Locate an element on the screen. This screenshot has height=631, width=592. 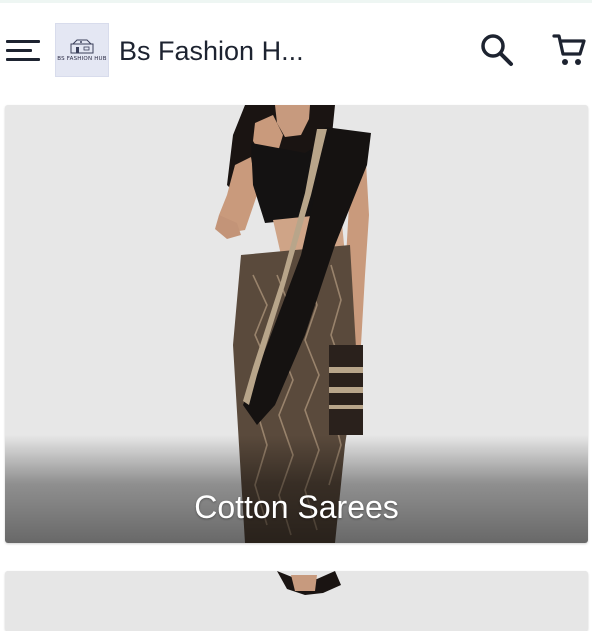
search-button is located at coordinates (497, 50).